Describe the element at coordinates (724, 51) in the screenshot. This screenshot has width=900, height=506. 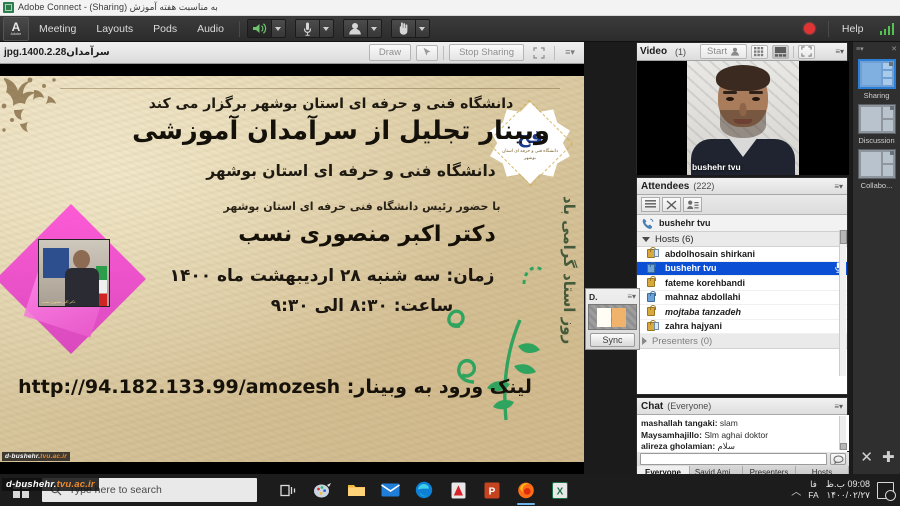
I see `start-camera-button: Start` at that location.